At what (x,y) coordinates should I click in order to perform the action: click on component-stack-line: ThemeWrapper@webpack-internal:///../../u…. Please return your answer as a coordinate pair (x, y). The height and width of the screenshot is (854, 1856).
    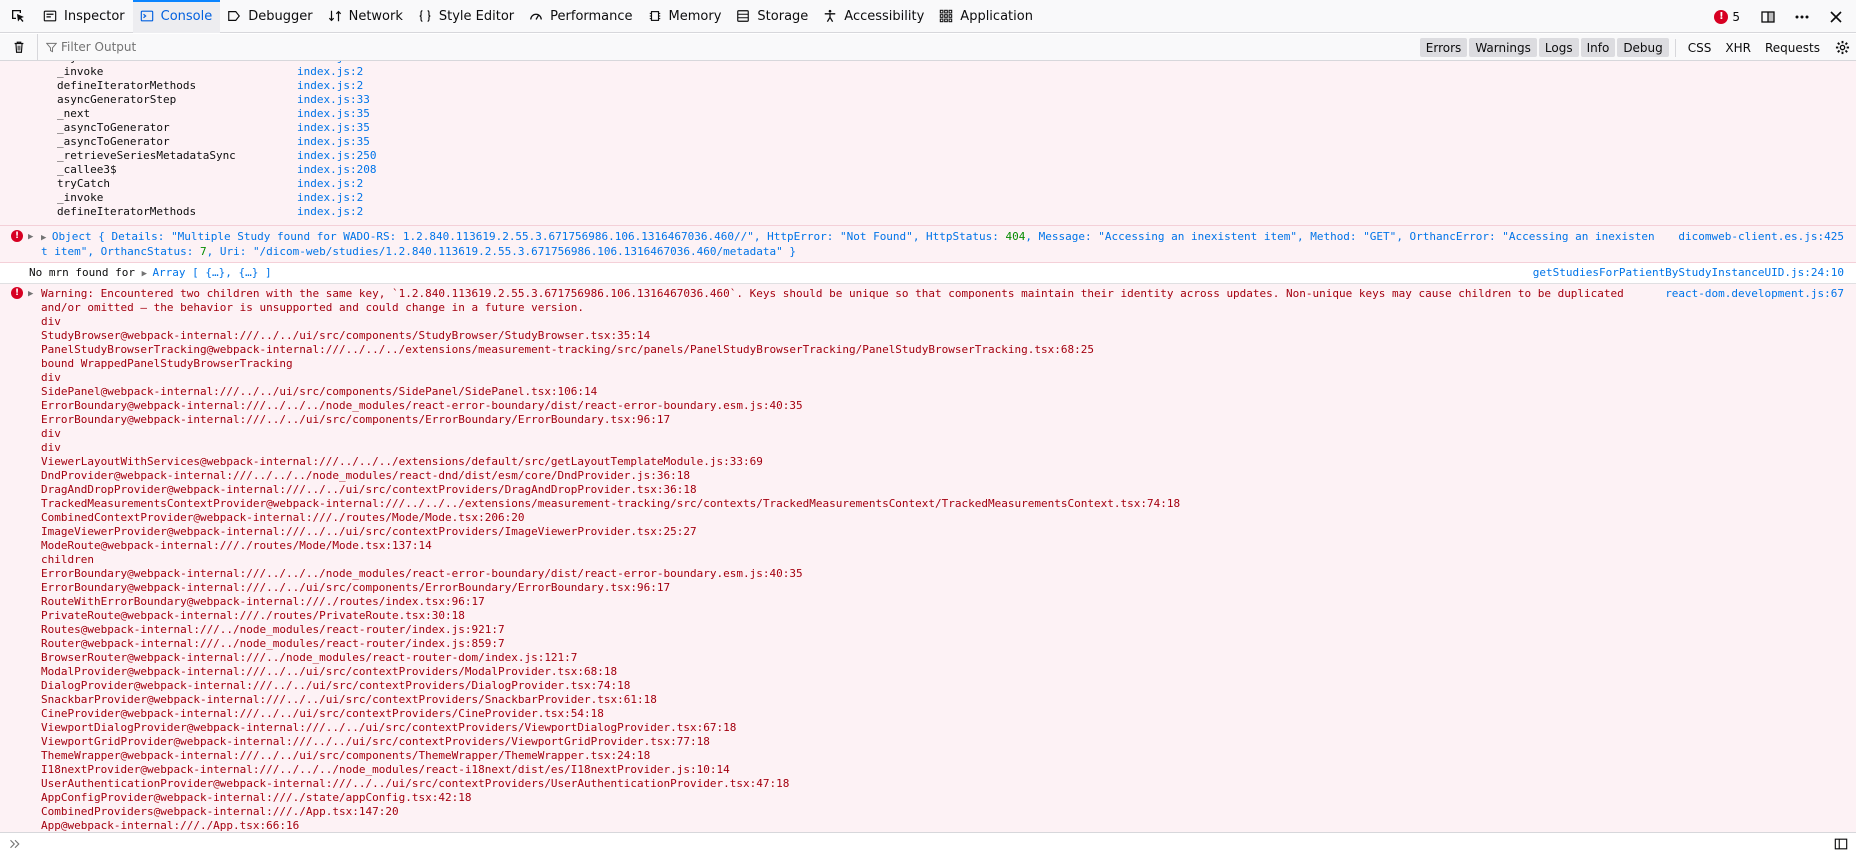
    Looking at the image, I should click on (346, 755).